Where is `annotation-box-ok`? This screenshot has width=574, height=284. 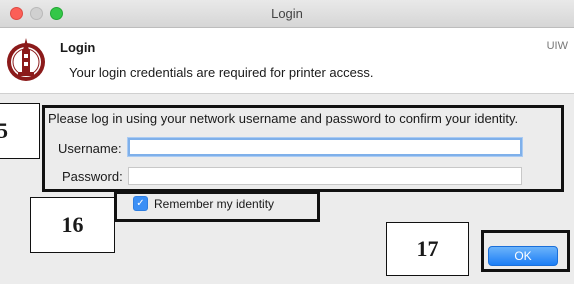
annotation-box-ok is located at coordinates (525, 251).